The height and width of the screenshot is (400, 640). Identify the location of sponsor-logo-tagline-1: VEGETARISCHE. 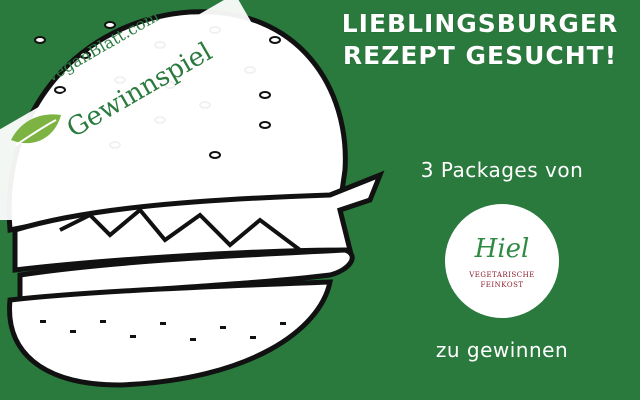
(502, 275).